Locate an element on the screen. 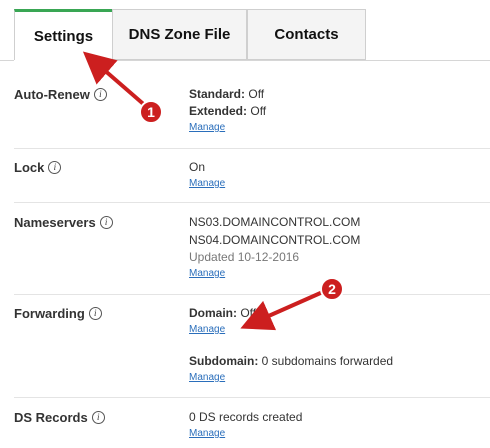  nameservers-label: Nameservers i is located at coordinates (63, 222).